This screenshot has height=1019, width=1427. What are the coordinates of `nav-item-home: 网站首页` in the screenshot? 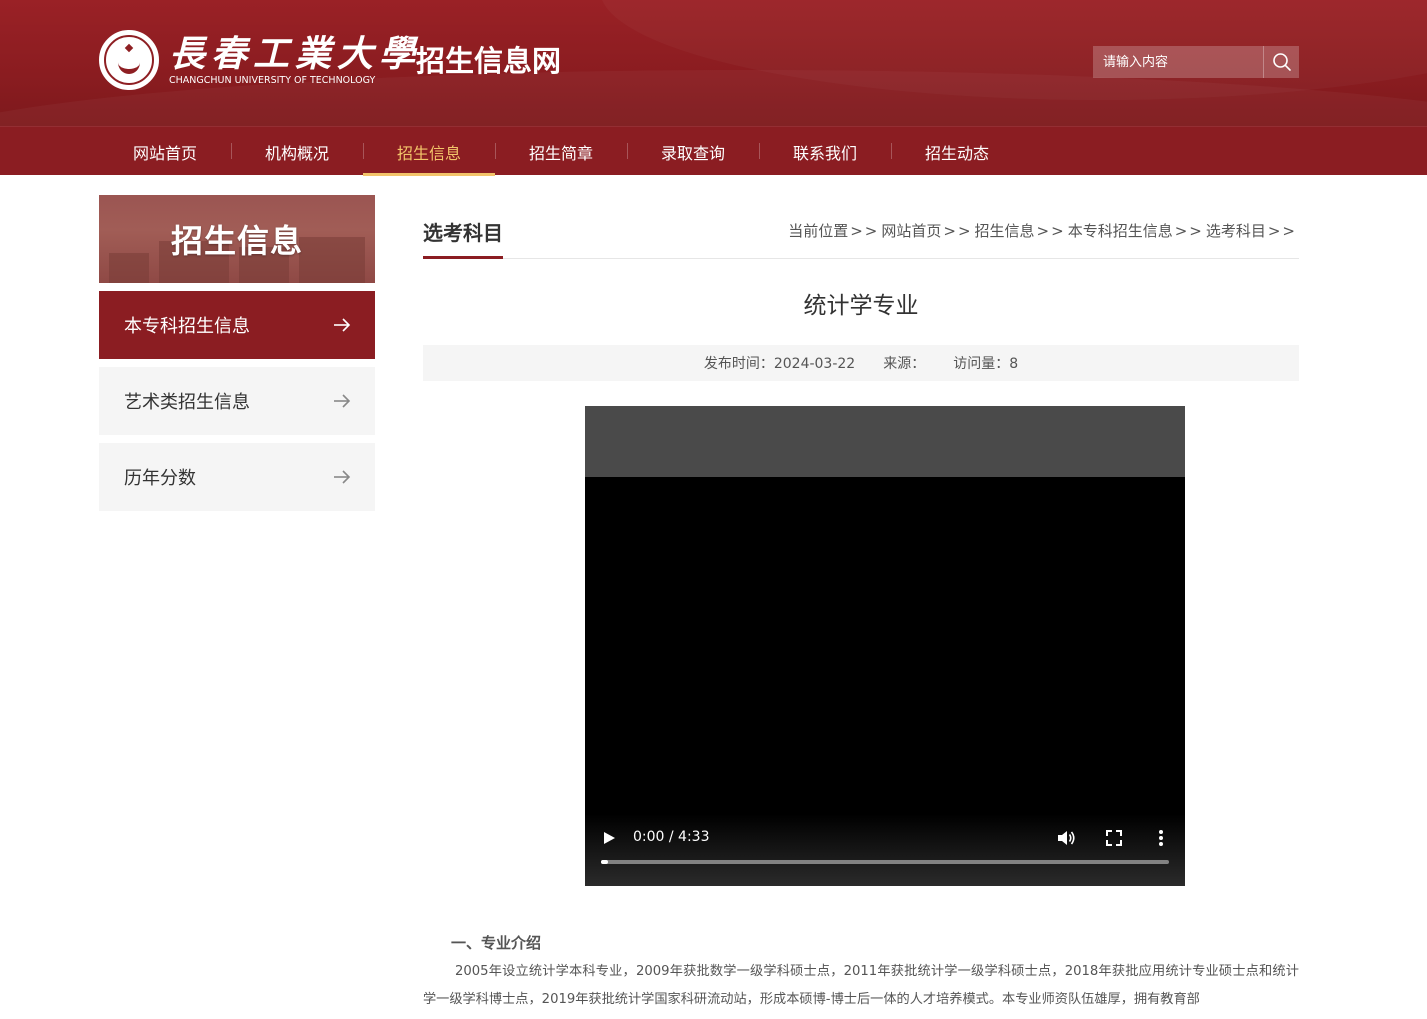 It's located at (165, 151).